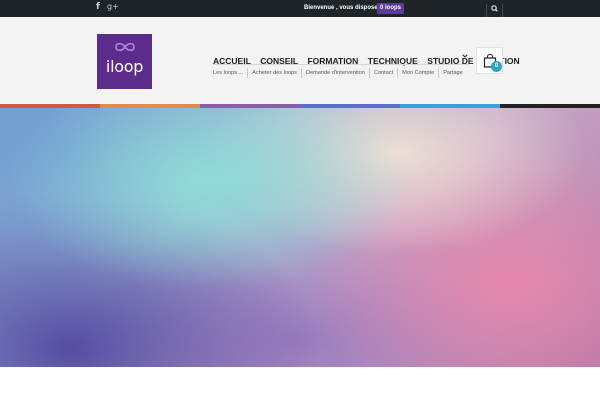 The height and width of the screenshot is (400, 600). Describe the element at coordinates (113, 8) in the screenshot. I see `google-plus-icon: g+` at that location.